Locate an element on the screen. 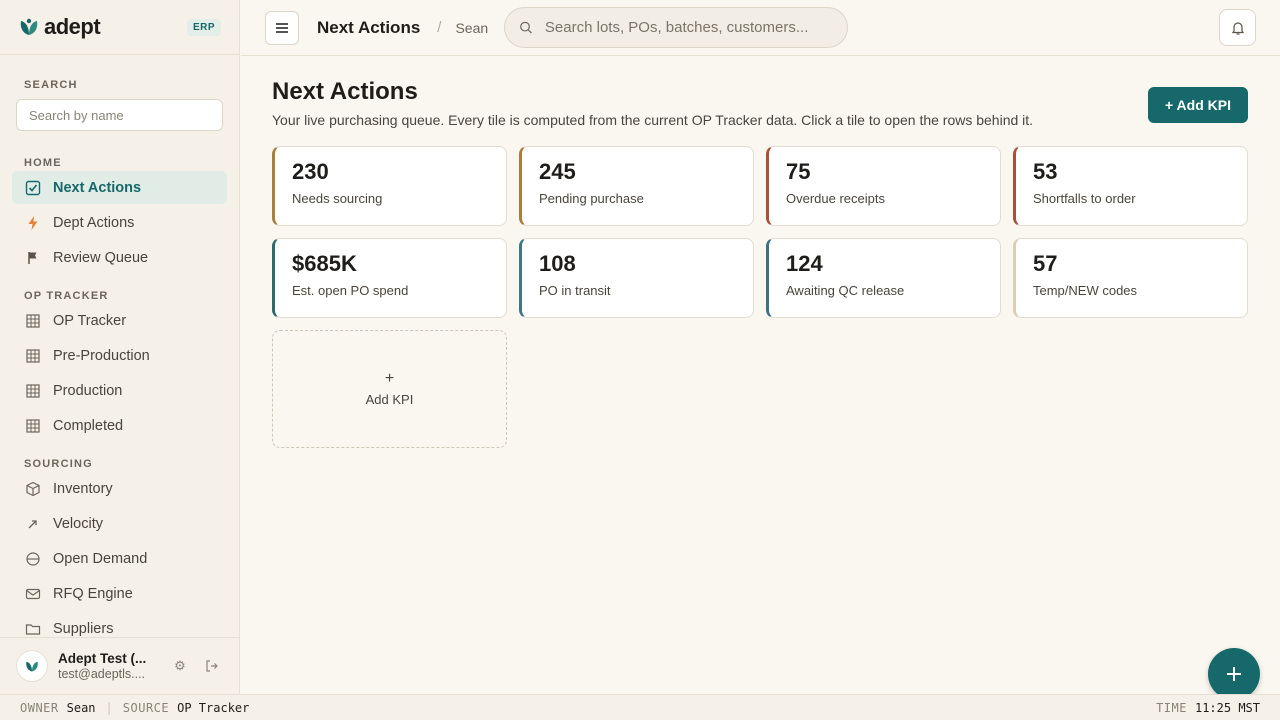 The width and height of the screenshot is (1280, 720). kpi-label: Awaiting QC release is located at coordinates (845, 290).